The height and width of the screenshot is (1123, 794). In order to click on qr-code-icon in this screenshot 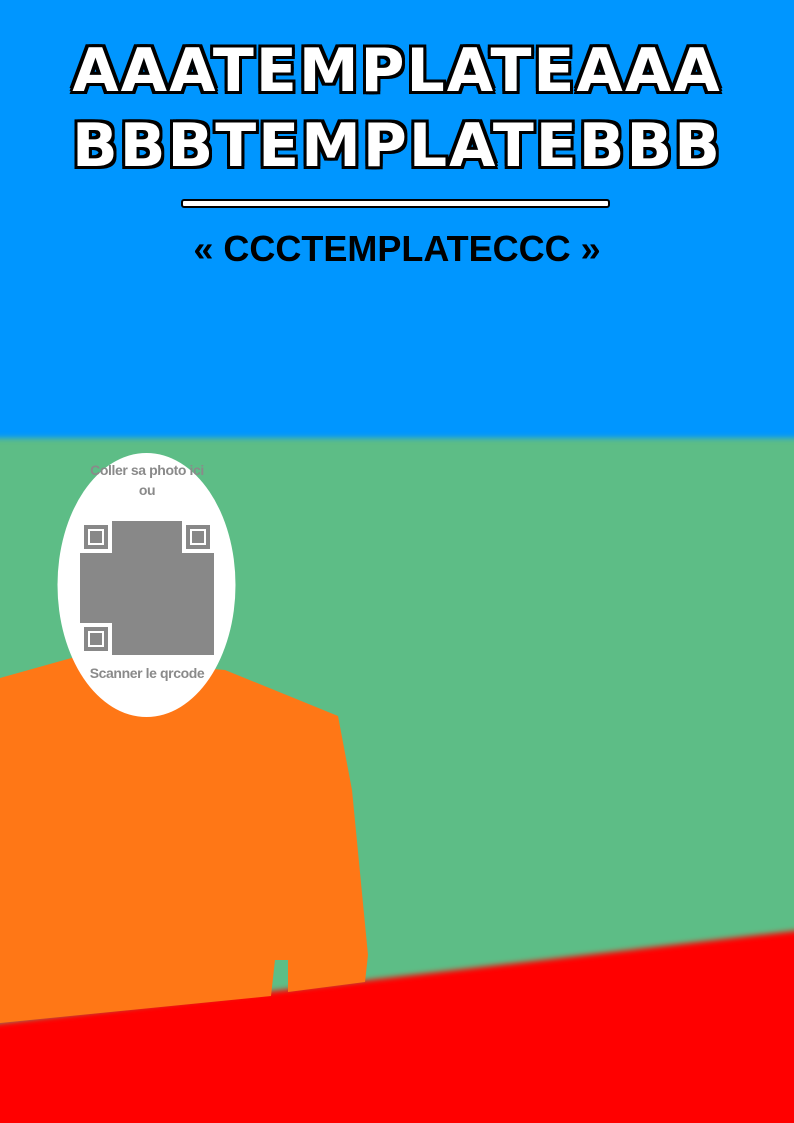, I will do `click(147, 588)`.